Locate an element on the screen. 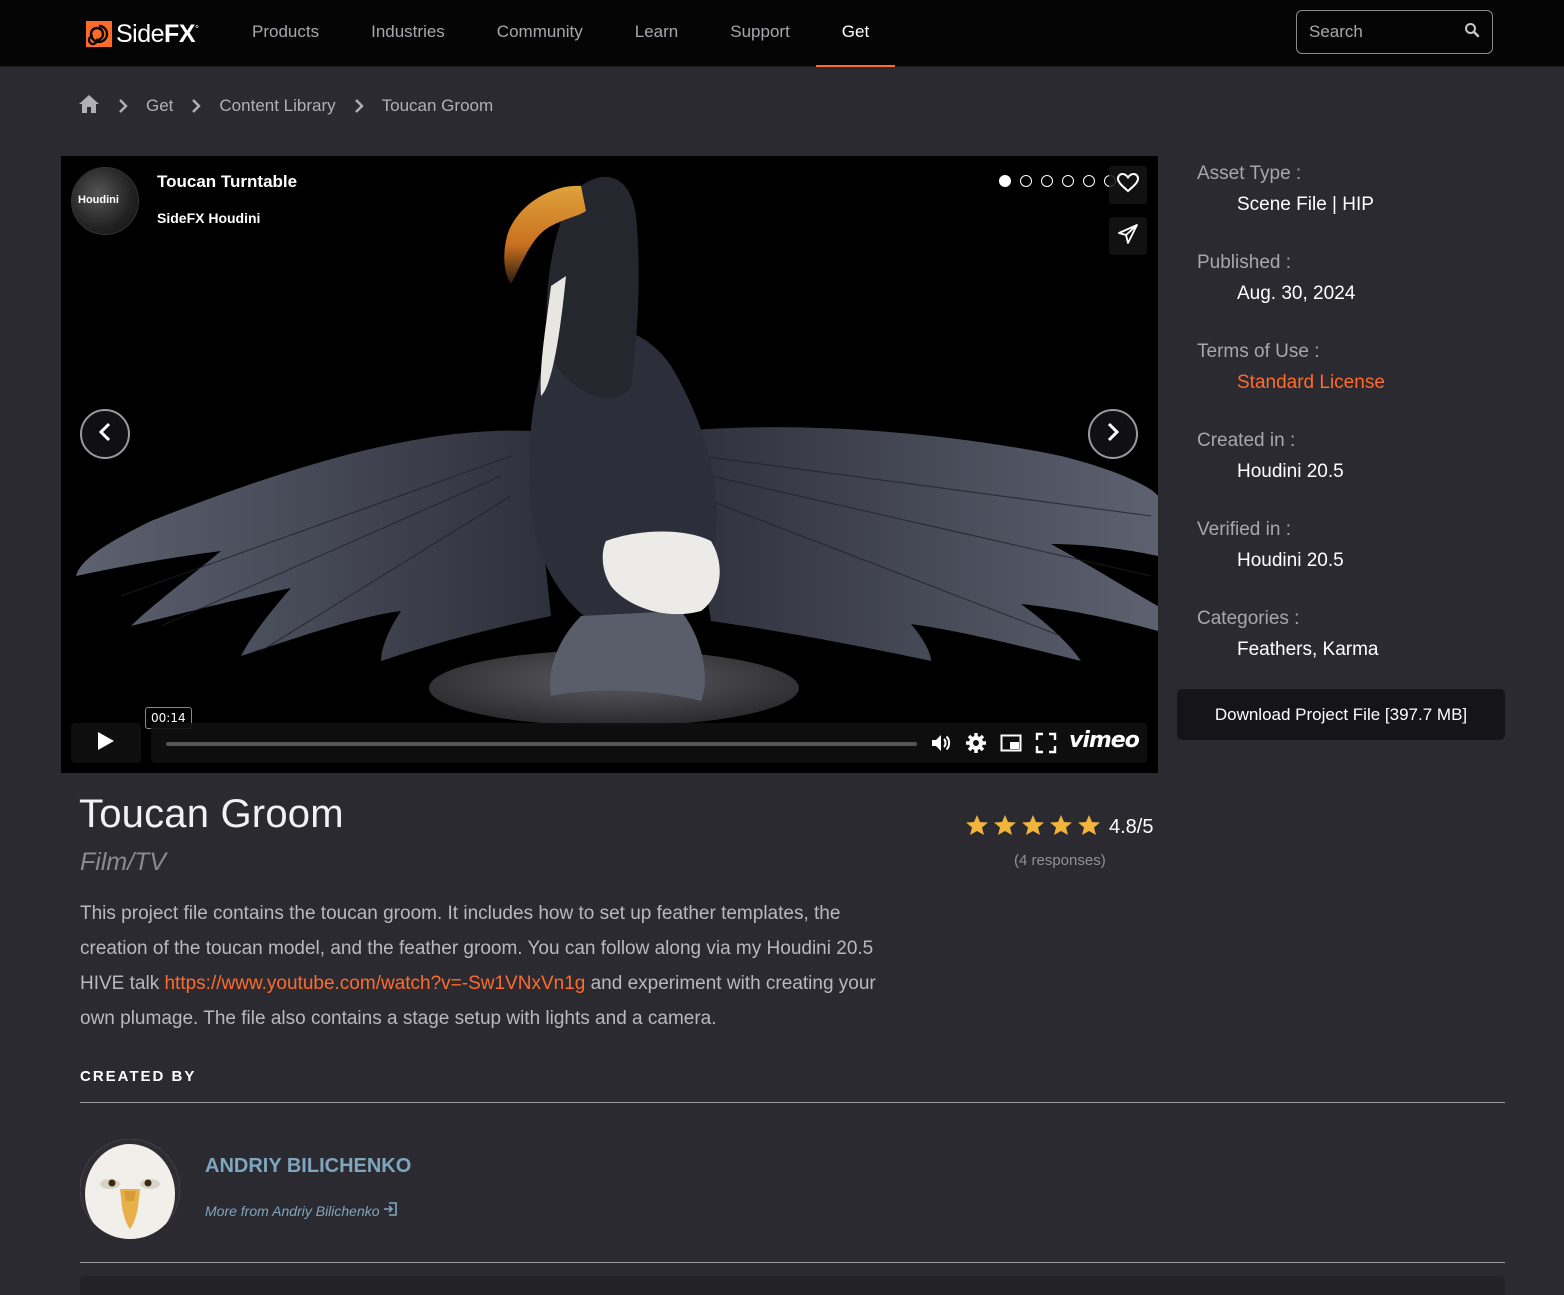 The width and height of the screenshot is (1564, 1295). share-button is located at coordinates (1128, 236).